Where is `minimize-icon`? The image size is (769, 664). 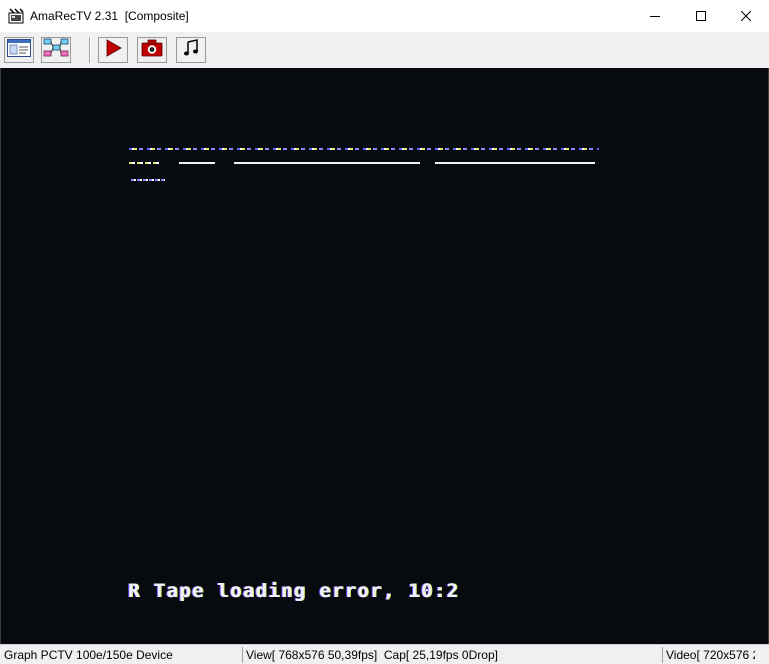 minimize-icon is located at coordinates (655, 16).